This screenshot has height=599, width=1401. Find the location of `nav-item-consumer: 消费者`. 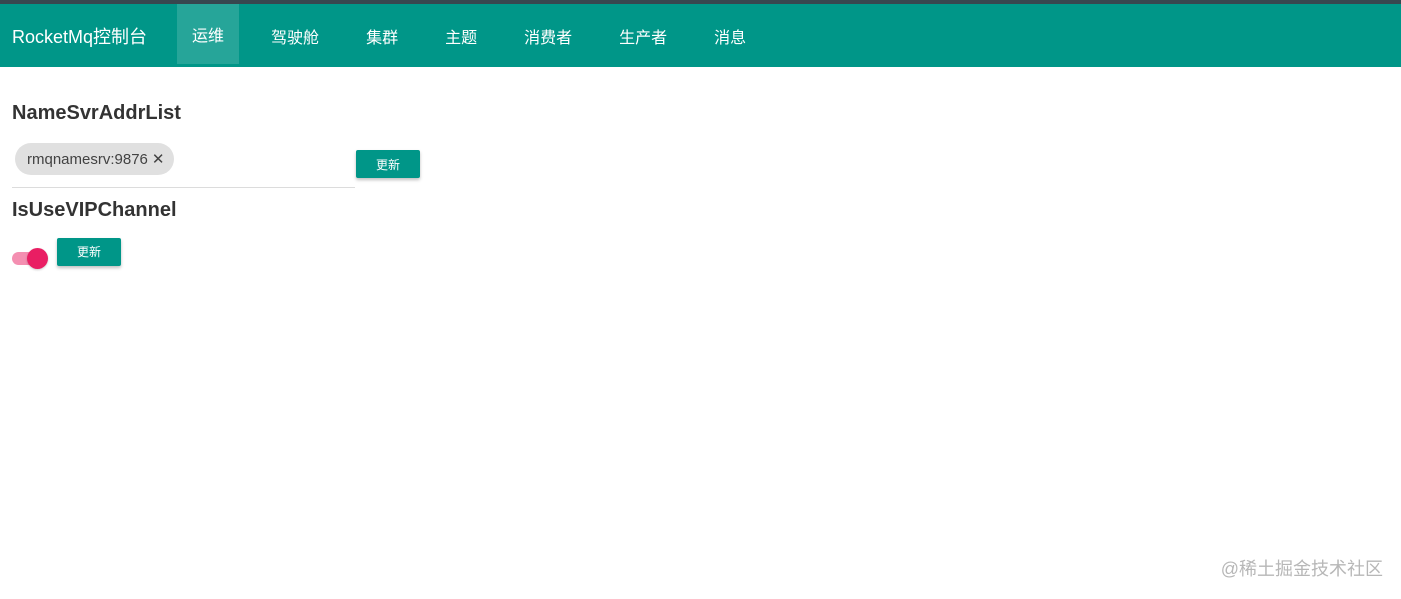

nav-item-consumer: 消费者 is located at coordinates (548, 36).